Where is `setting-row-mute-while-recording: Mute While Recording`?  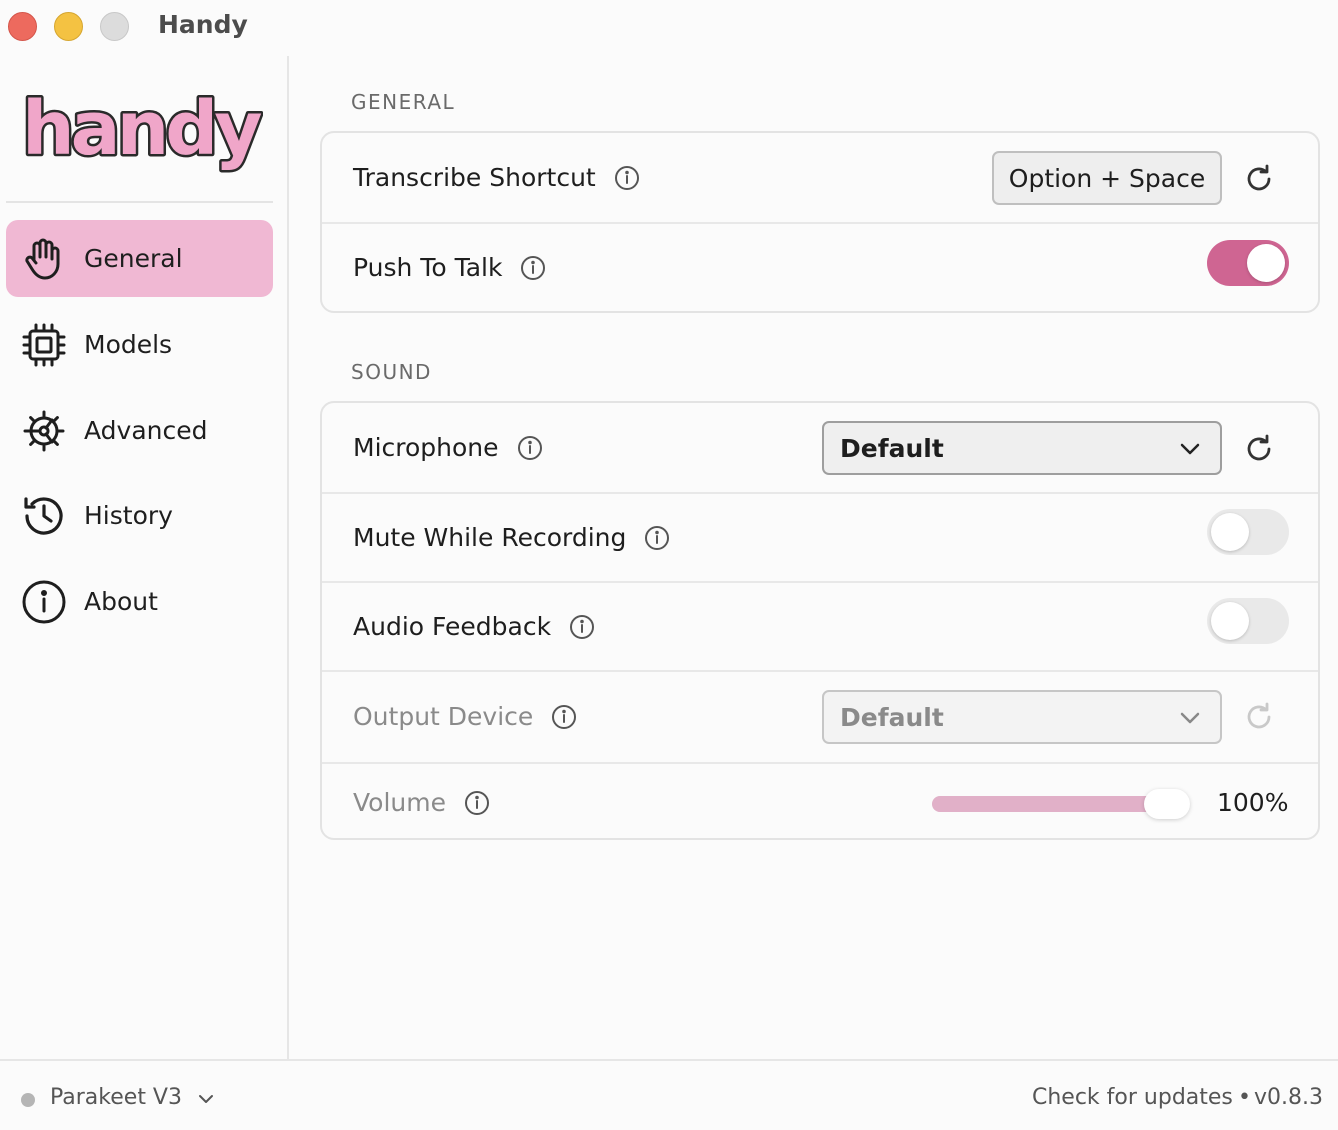 setting-row-mute-while-recording: Mute While Recording is located at coordinates (820, 538).